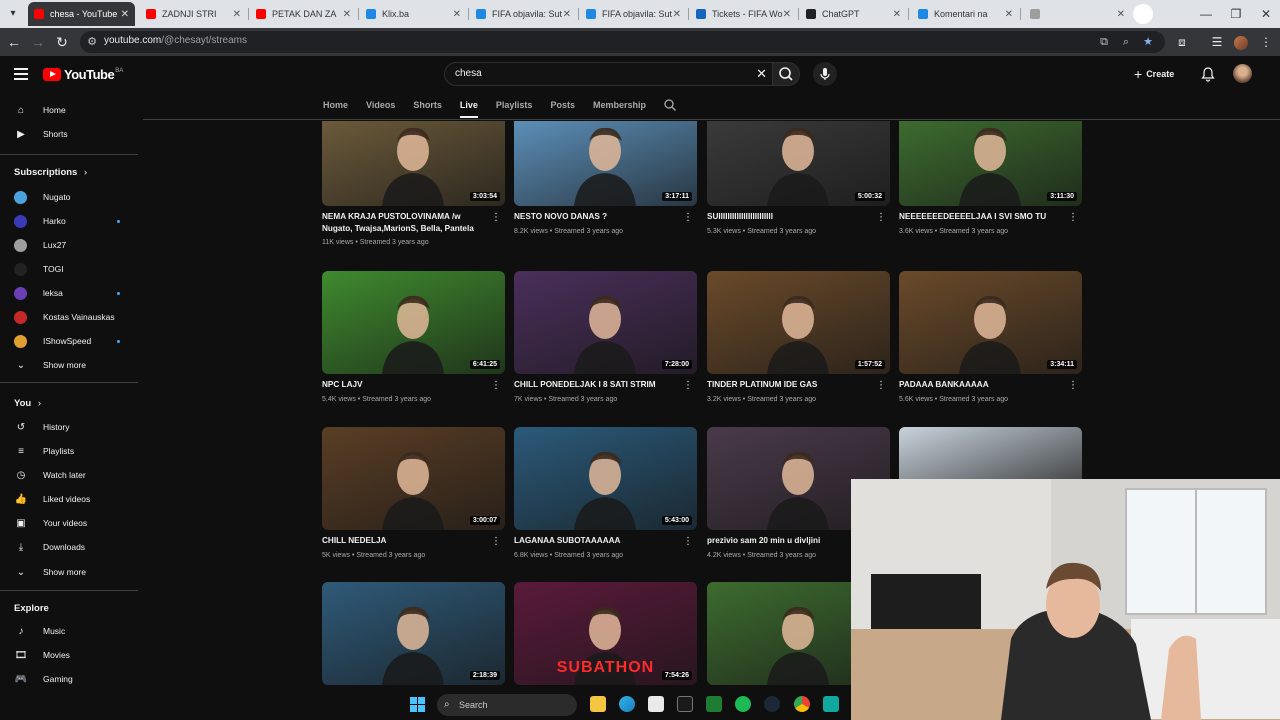 This screenshot has width=1280, height=720. I want to click on forward-icon: →, so click(38, 42).